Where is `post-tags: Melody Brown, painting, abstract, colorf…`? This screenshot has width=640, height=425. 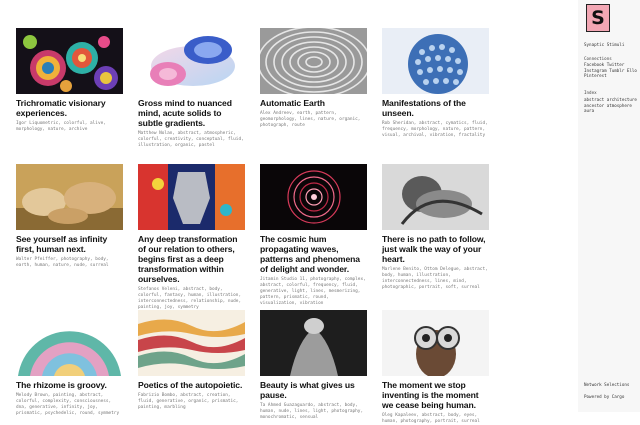 post-tags: Melody Brown, painting, abstract, colorf… is located at coordinates (68, 404).